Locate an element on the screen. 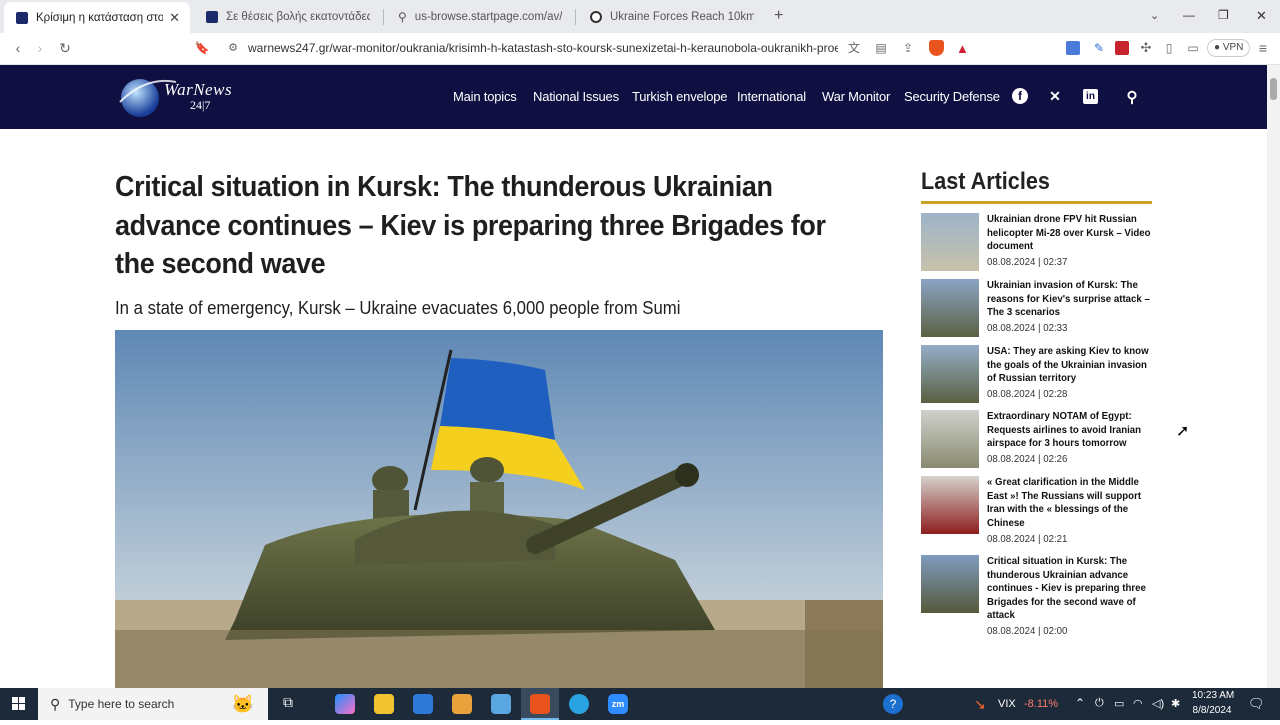 This screenshot has height=725, width=1280. logo-text: WarNews is located at coordinates (198, 89).